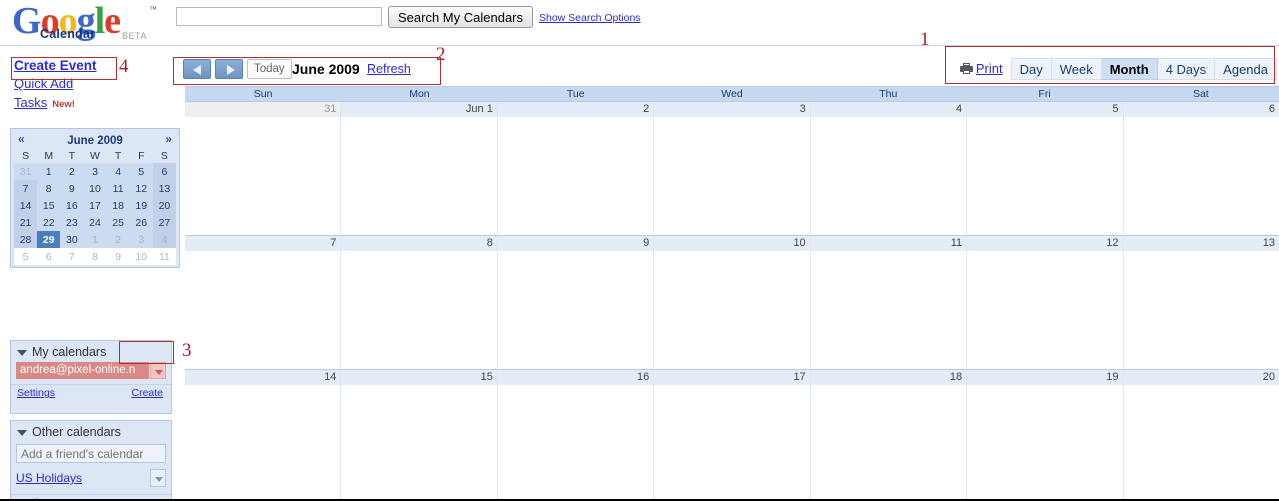 The width and height of the screenshot is (1279, 501). I want to click on view-button-4-days: 4 Days, so click(1186, 69).